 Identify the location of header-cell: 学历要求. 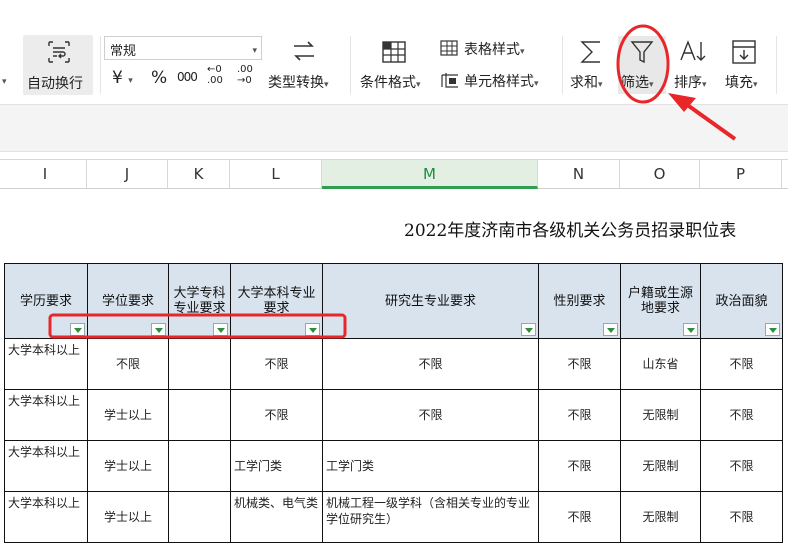
(46, 301).